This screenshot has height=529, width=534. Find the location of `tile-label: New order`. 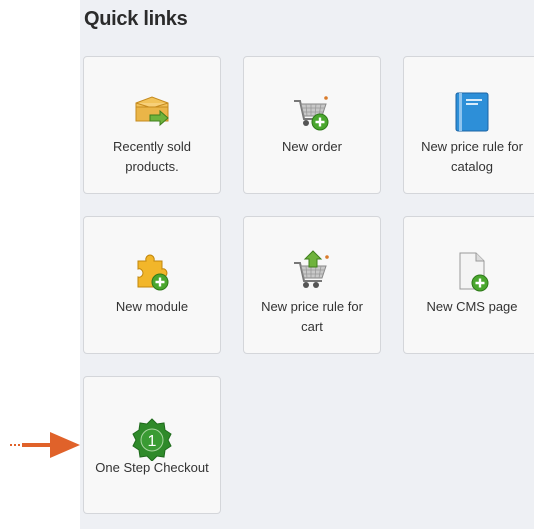

tile-label: New order is located at coordinates (312, 146).